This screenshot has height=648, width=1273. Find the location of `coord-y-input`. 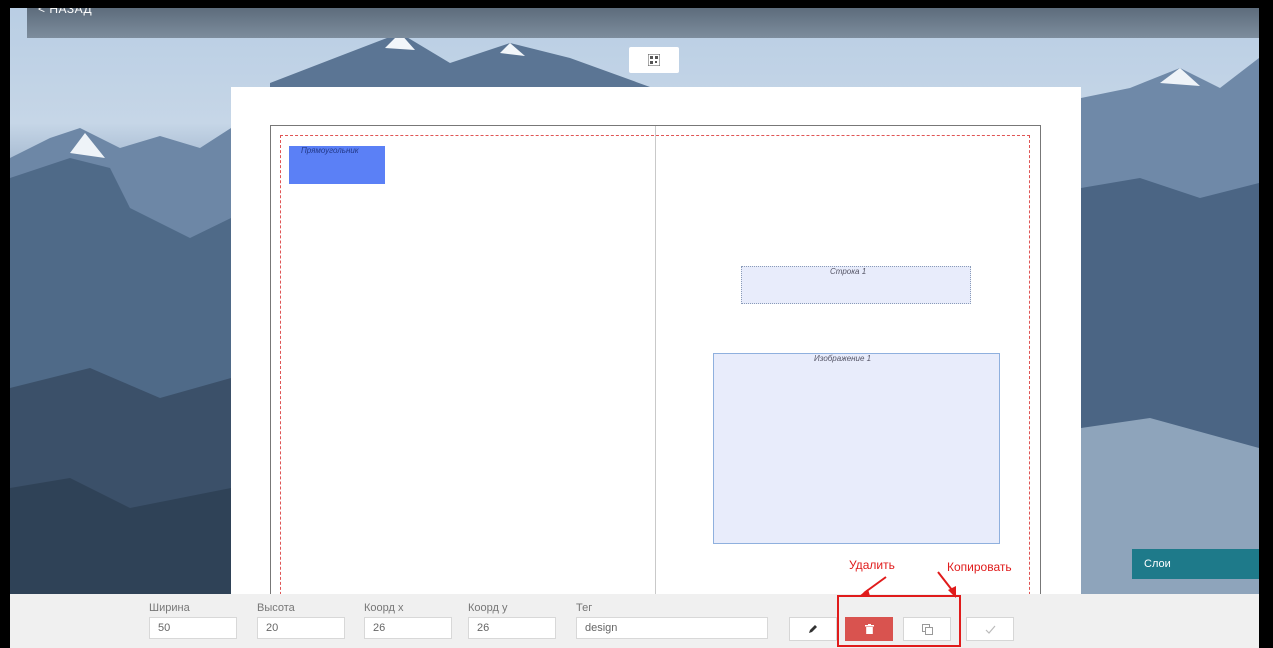

coord-y-input is located at coordinates (512, 628).